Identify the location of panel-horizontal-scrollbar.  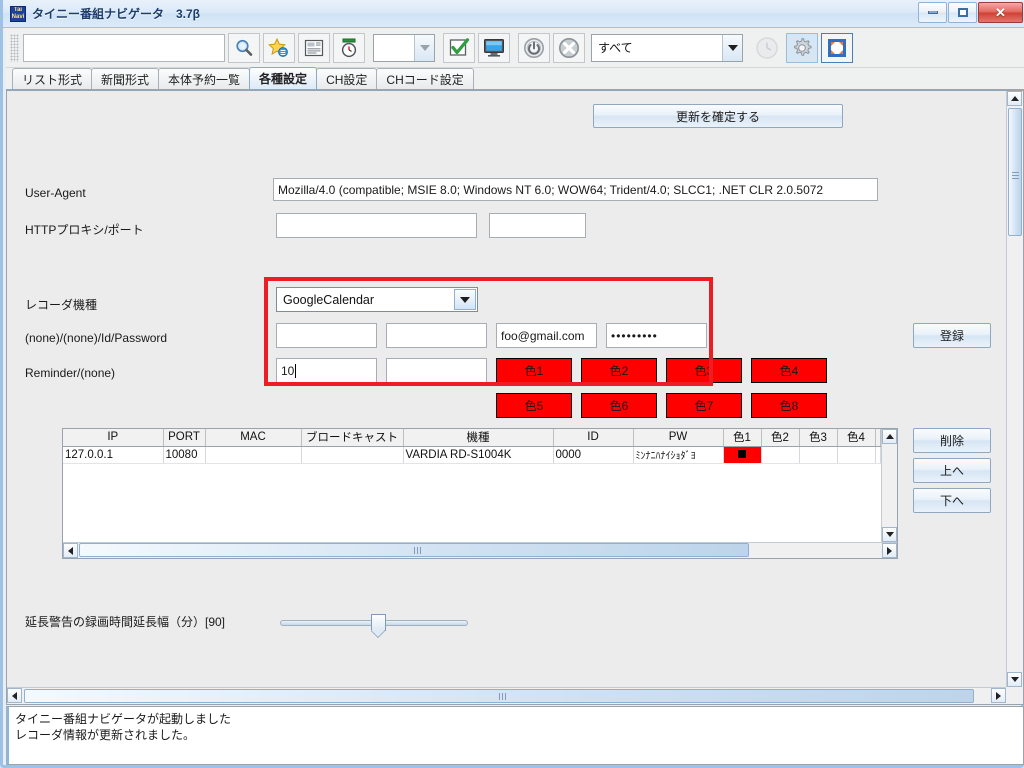
(506, 695).